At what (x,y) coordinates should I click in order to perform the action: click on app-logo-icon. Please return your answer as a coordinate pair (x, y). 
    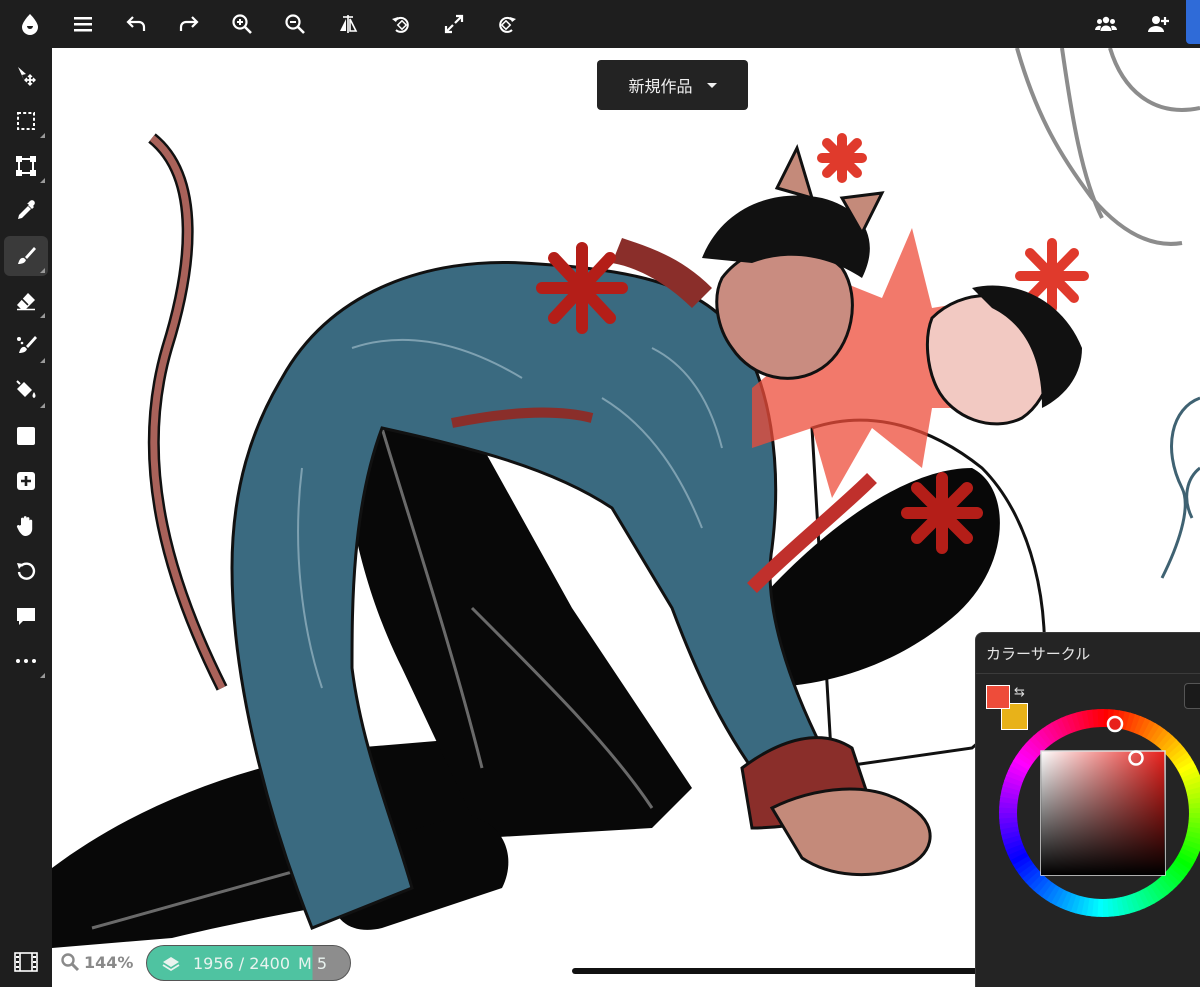
    Looking at the image, I should click on (30, 24).